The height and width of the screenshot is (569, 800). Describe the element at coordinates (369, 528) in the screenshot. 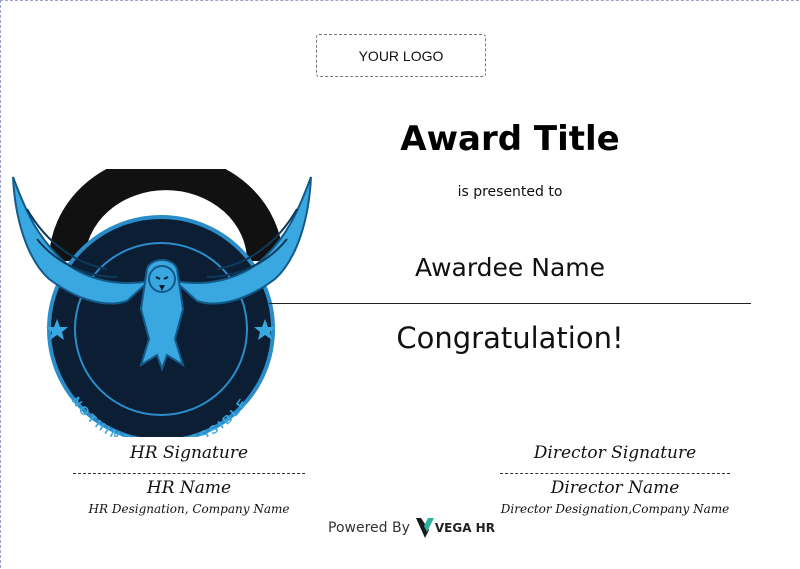

I see `powered-by-text: Powered By` at that location.